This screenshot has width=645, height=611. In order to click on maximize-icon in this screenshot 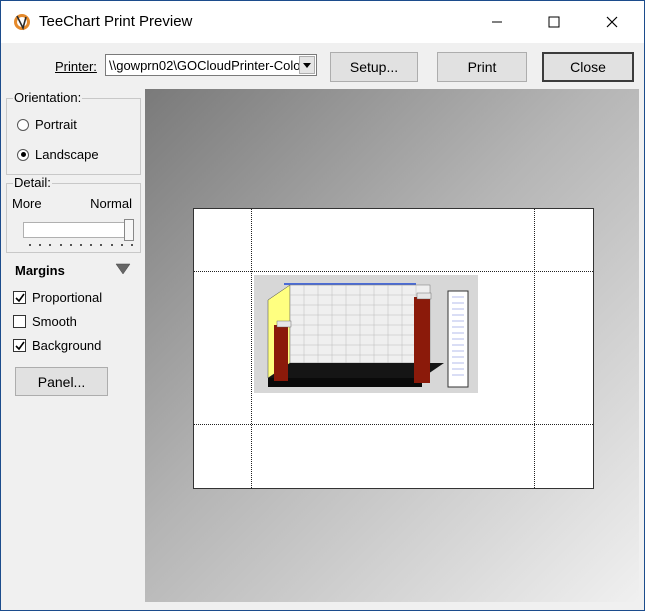, I will do `click(554, 22)`.